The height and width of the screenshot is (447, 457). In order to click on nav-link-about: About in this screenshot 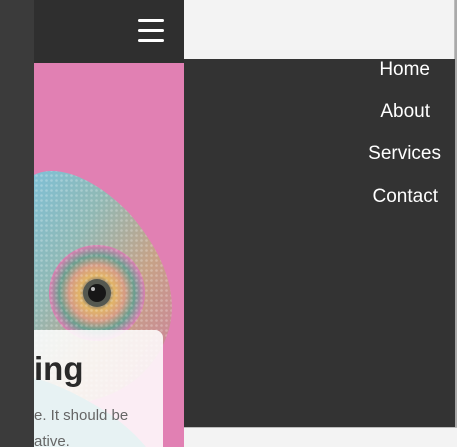, I will do `click(405, 112)`.